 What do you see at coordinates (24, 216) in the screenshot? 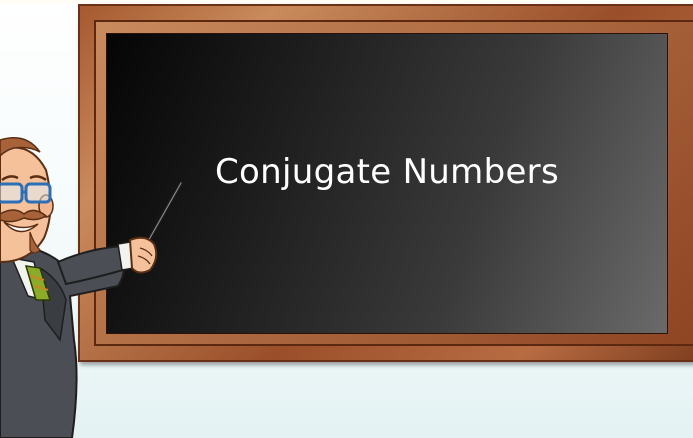
I see `teacher-mustache` at bounding box center [24, 216].